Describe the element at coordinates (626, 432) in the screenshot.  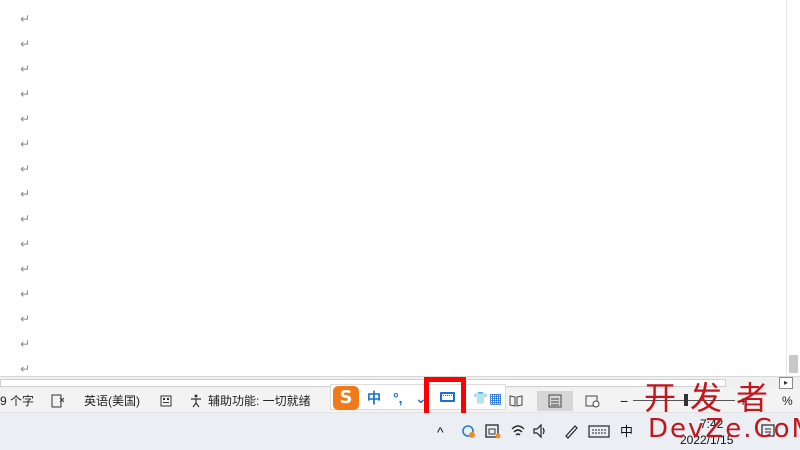
I see `input-indicator: 中` at that location.